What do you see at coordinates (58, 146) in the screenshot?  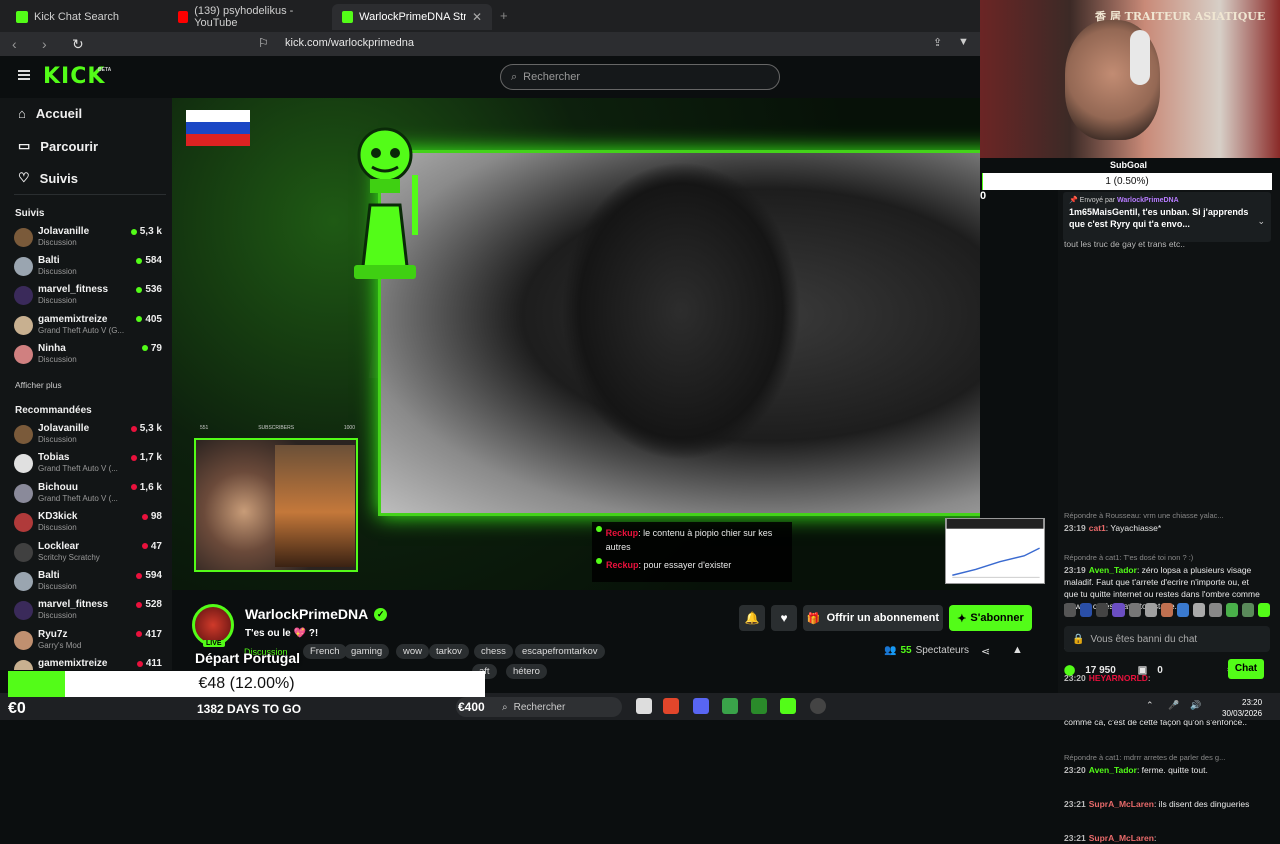 I see `sidebar-nav-browse: ▭ Parcourir` at bounding box center [58, 146].